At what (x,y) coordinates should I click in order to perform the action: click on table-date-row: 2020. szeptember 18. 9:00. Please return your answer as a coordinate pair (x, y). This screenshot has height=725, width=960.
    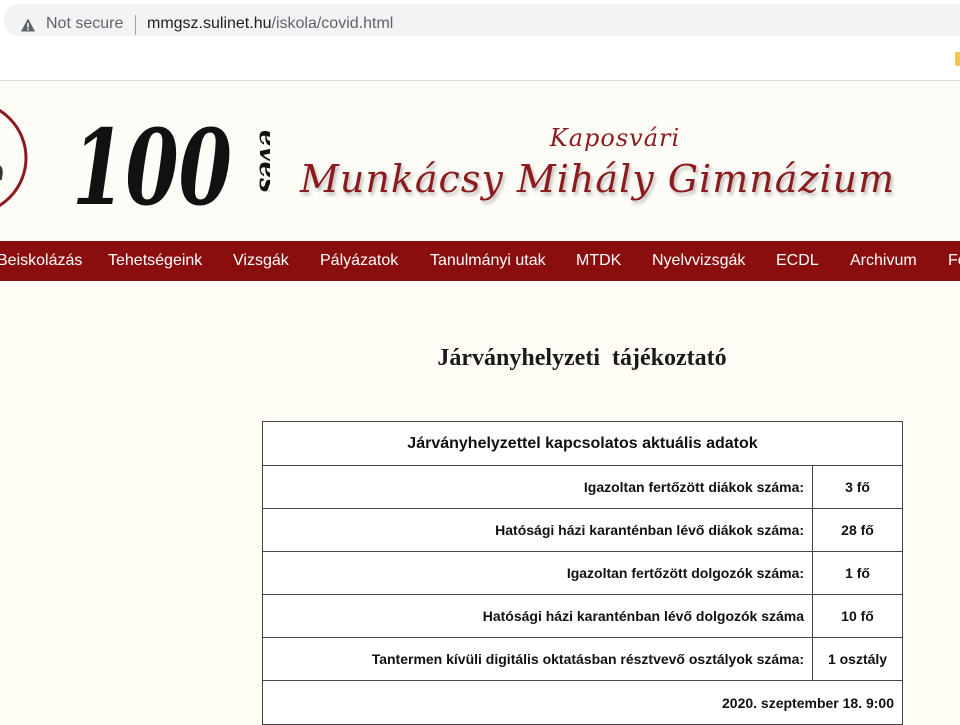
    Looking at the image, I should click on (582, 702).